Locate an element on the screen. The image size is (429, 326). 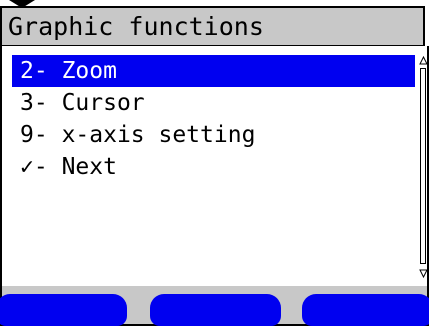
menu-item-next: ✓- Next is located at coordinates (213, 167).